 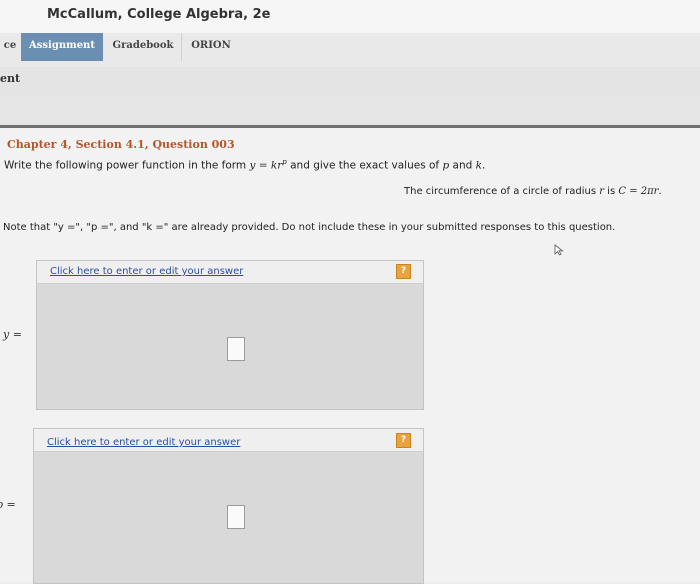 What do you see at coordinates (350, 50) in the screenshot?
I see `tab-bar: ce Assignment Gradebook ORION` at bounding box center [350, 50].